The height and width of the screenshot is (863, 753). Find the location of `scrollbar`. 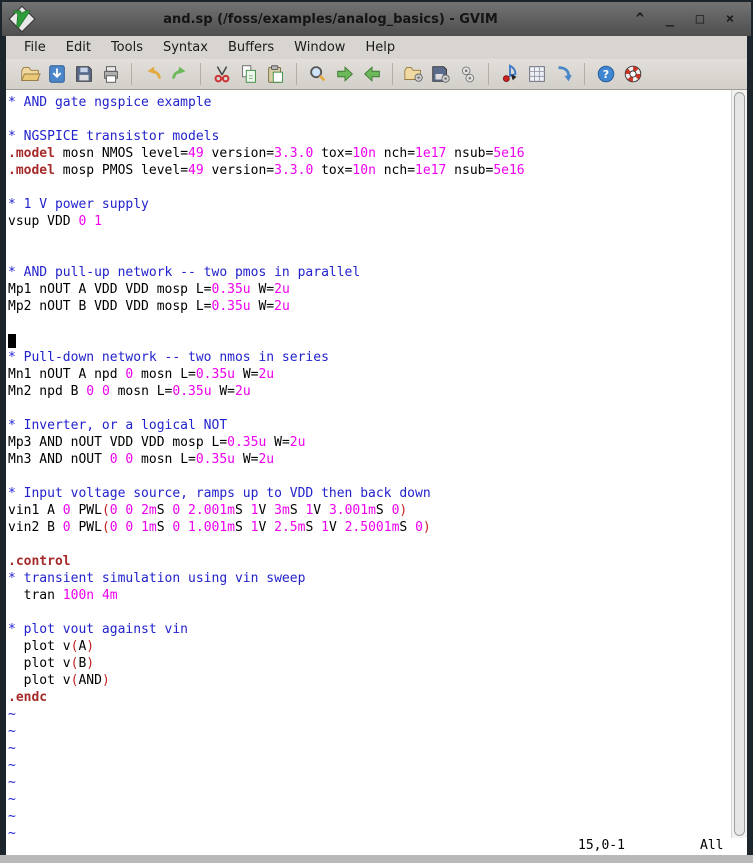

scrollbar is located at coordinates (739, 464).